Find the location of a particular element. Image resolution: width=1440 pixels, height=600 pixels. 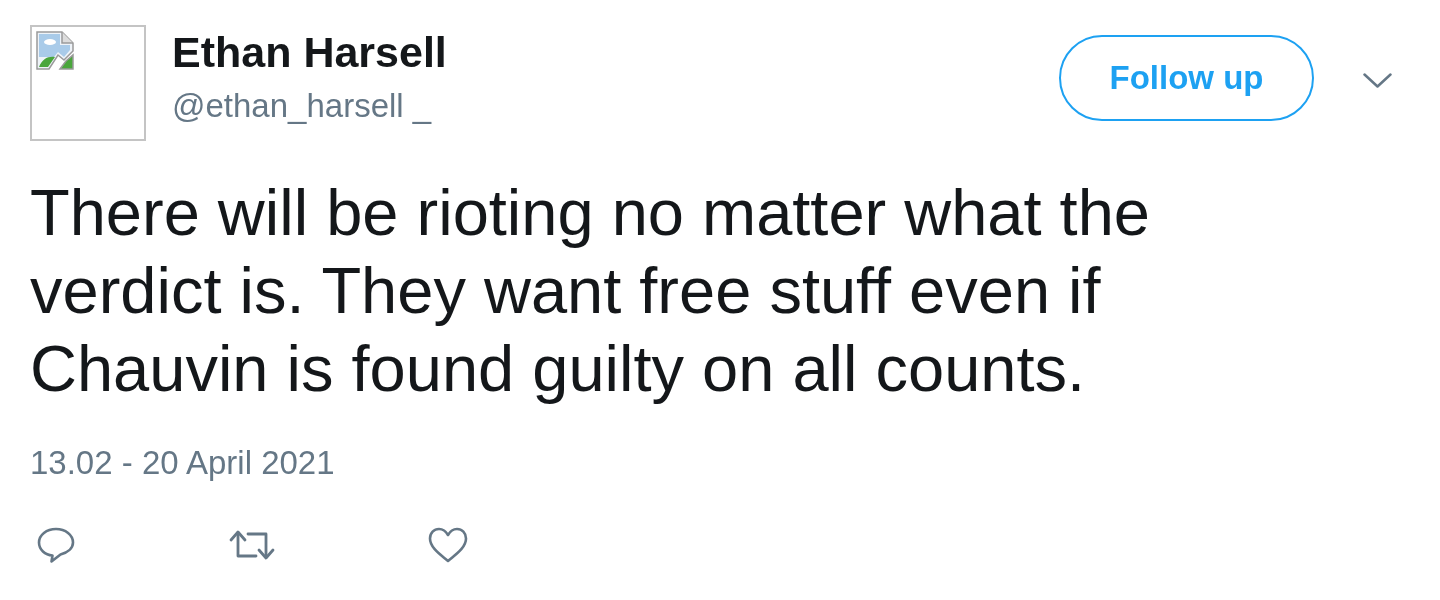

speech-bubble-icon is located at coordinates (56, 545).